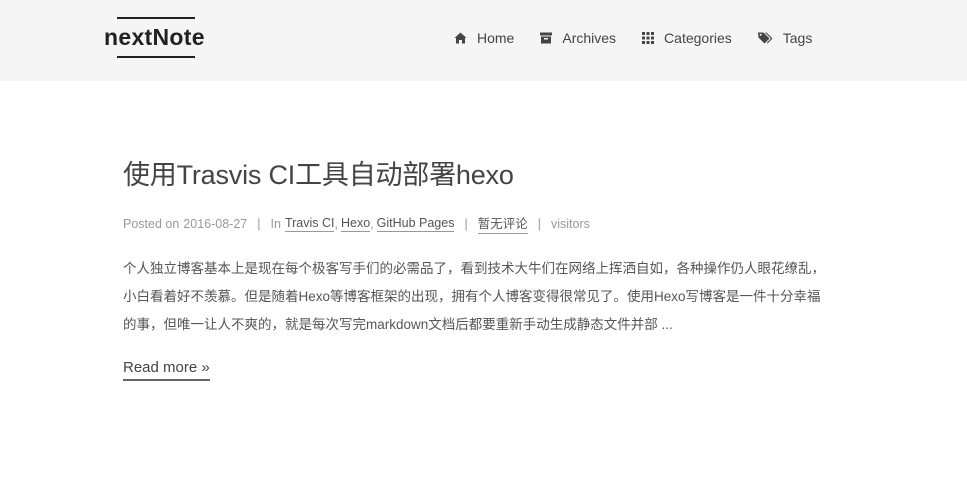 The height and width of the screenshot is (490, 967). Describe the element at coordinates (154, 37) in the screenshot. I see `site-logo: nextNote` at that location.